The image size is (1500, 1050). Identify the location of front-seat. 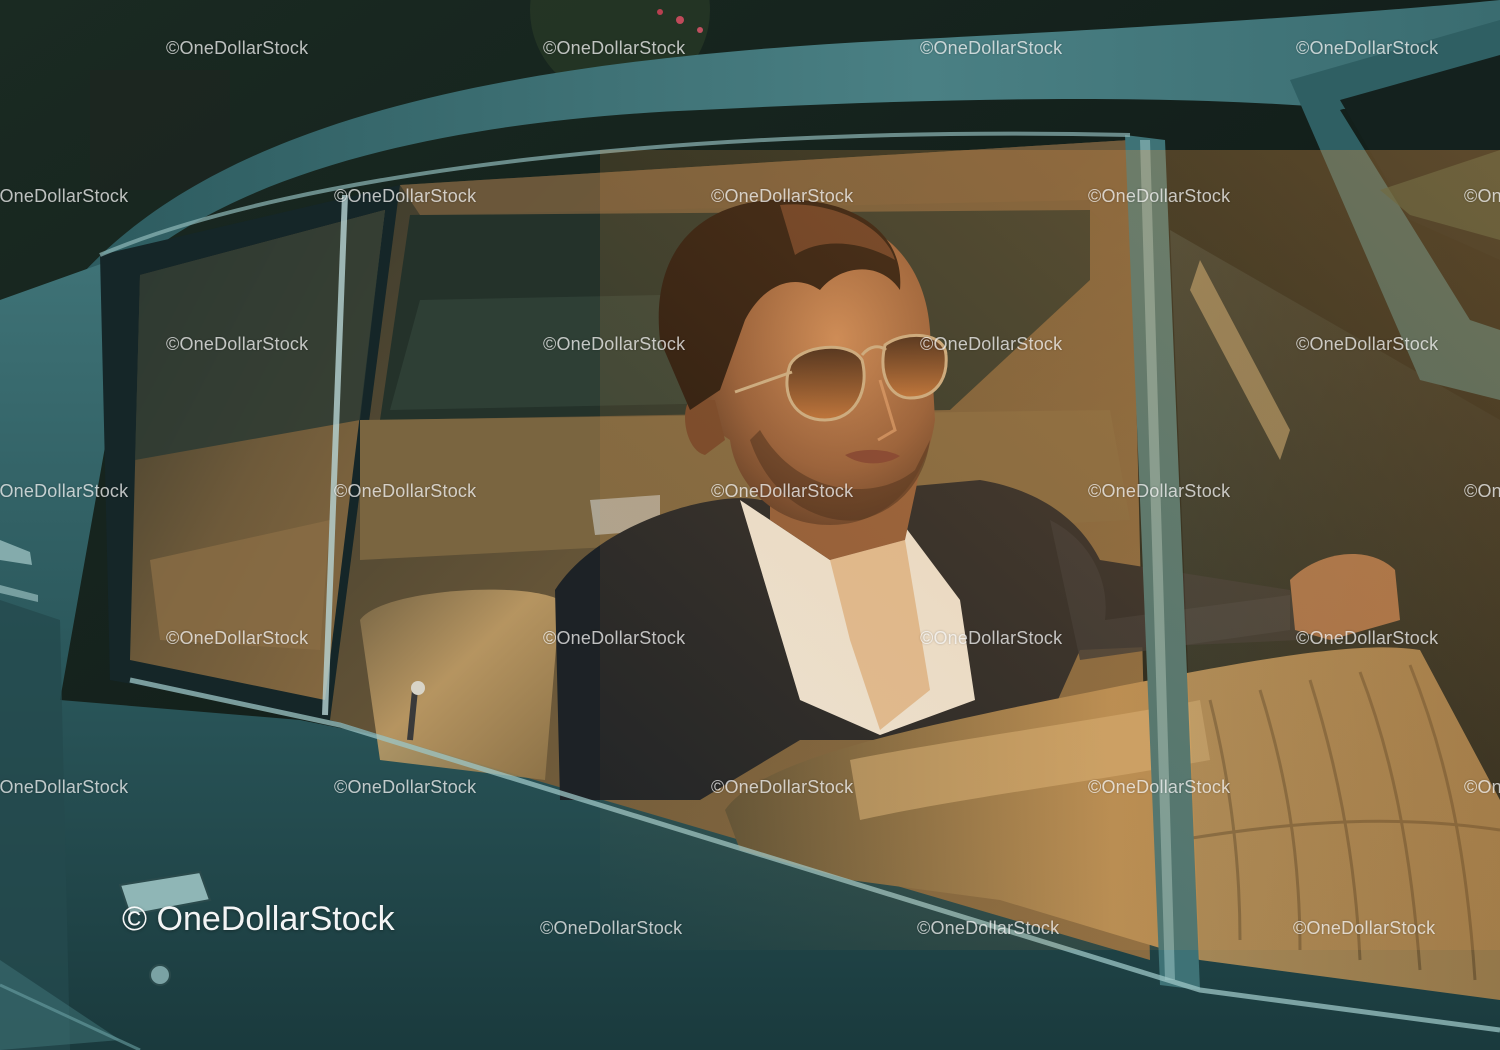
(460, 684).